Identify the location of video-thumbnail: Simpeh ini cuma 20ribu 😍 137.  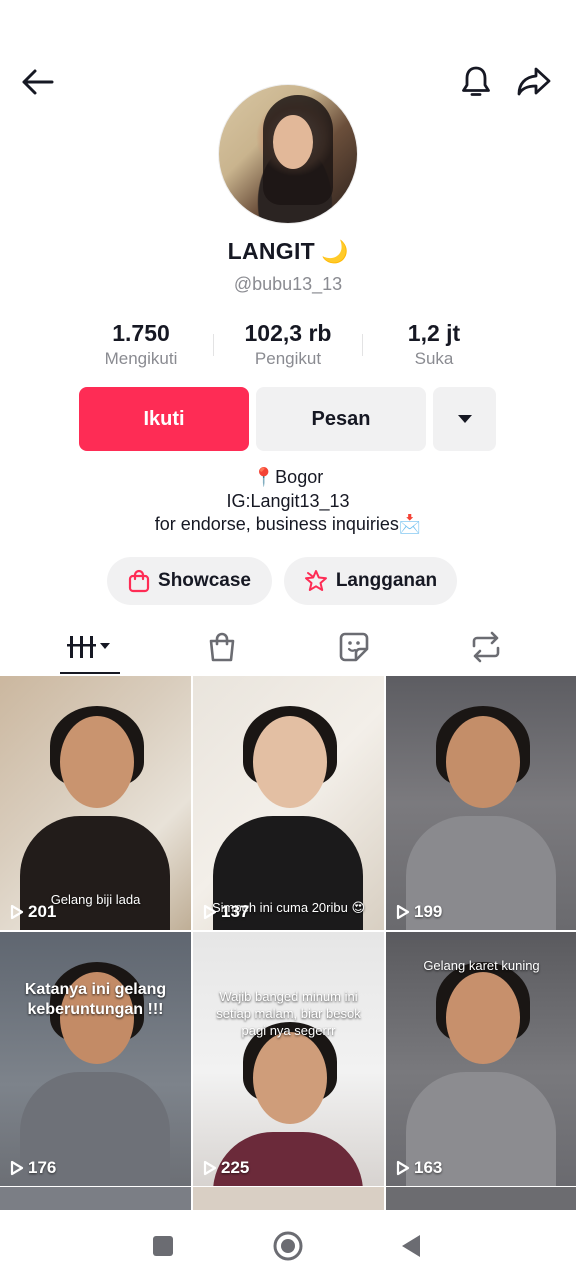
(288, 803).